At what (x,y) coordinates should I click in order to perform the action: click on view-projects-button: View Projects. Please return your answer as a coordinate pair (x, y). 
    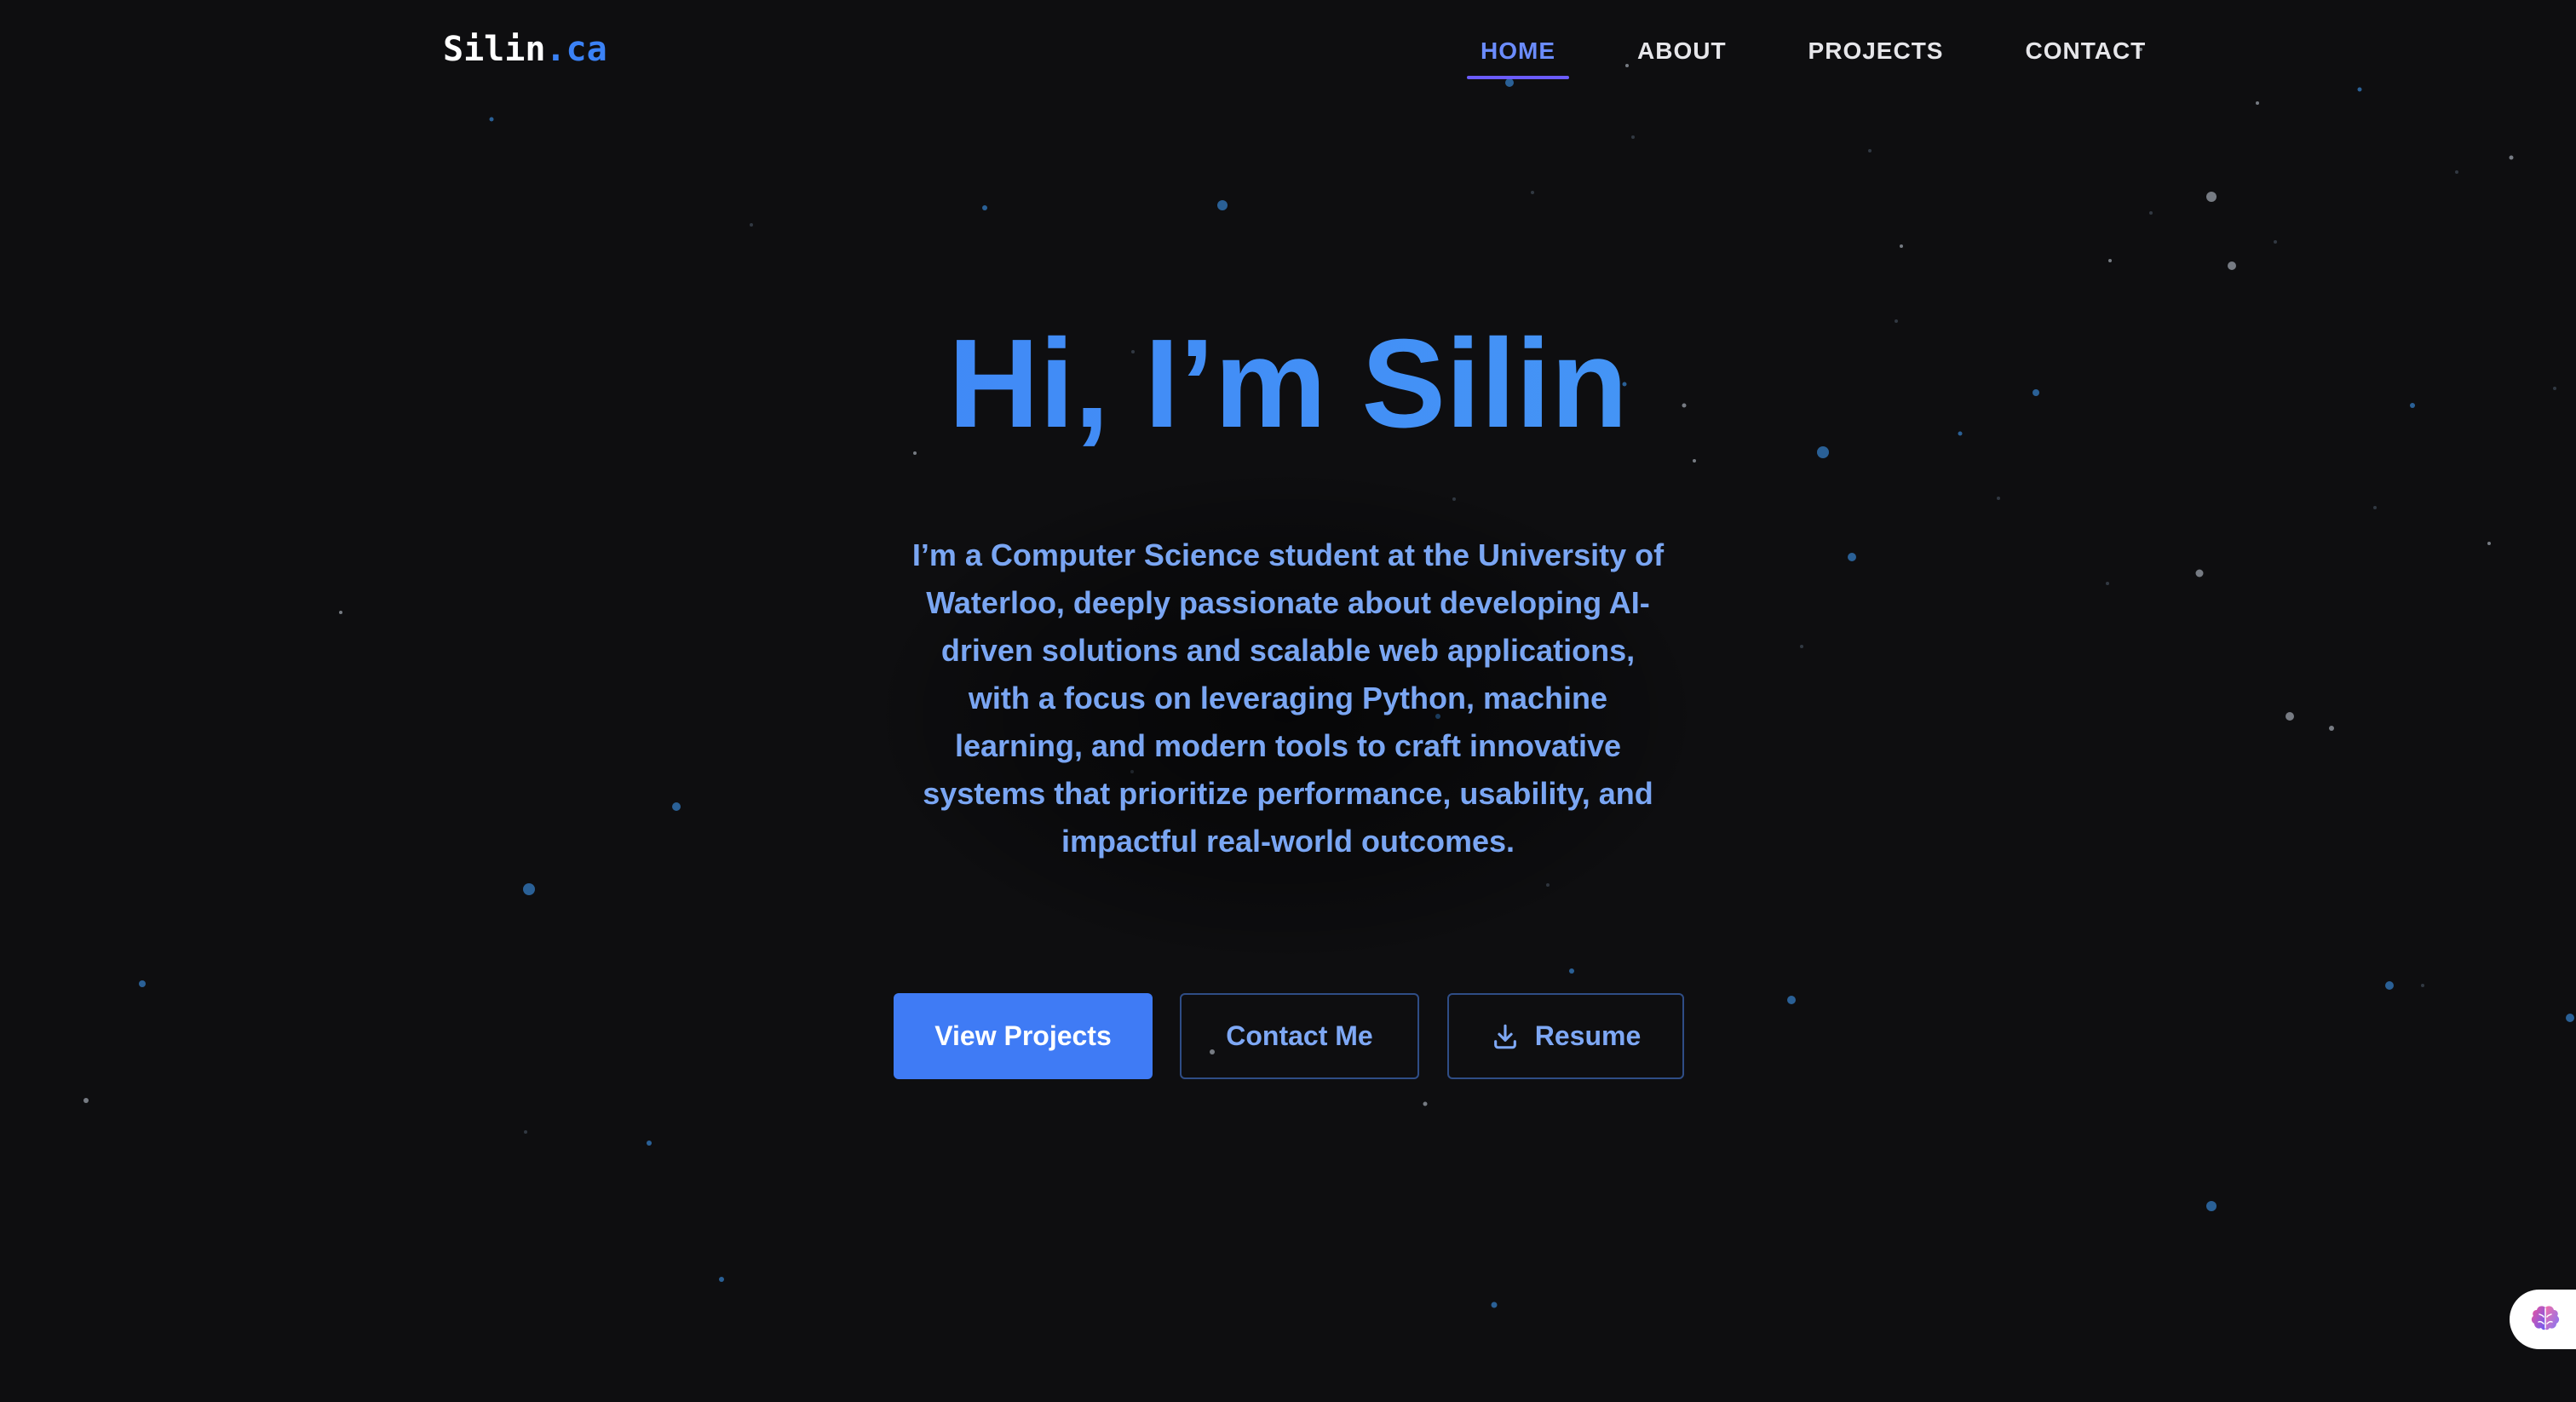
    Looking at the image, I should click on (1023, 1036).